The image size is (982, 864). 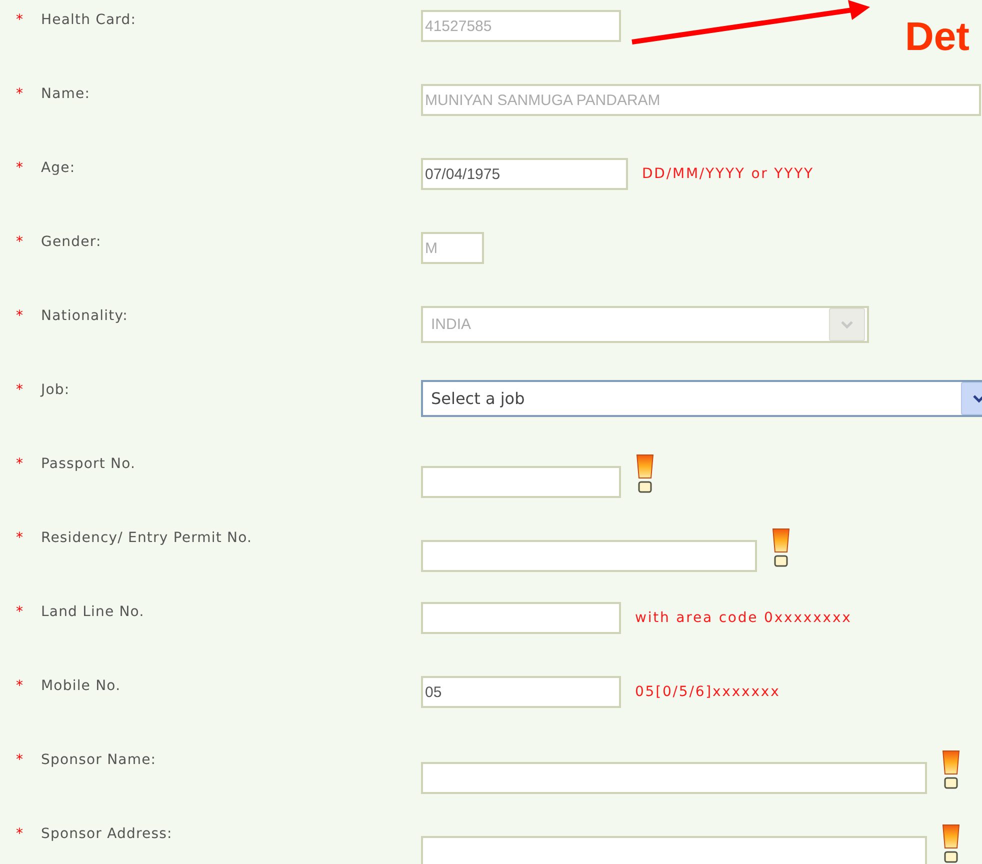 I want to click on field-label: Age:, so click(x=58, y=168).